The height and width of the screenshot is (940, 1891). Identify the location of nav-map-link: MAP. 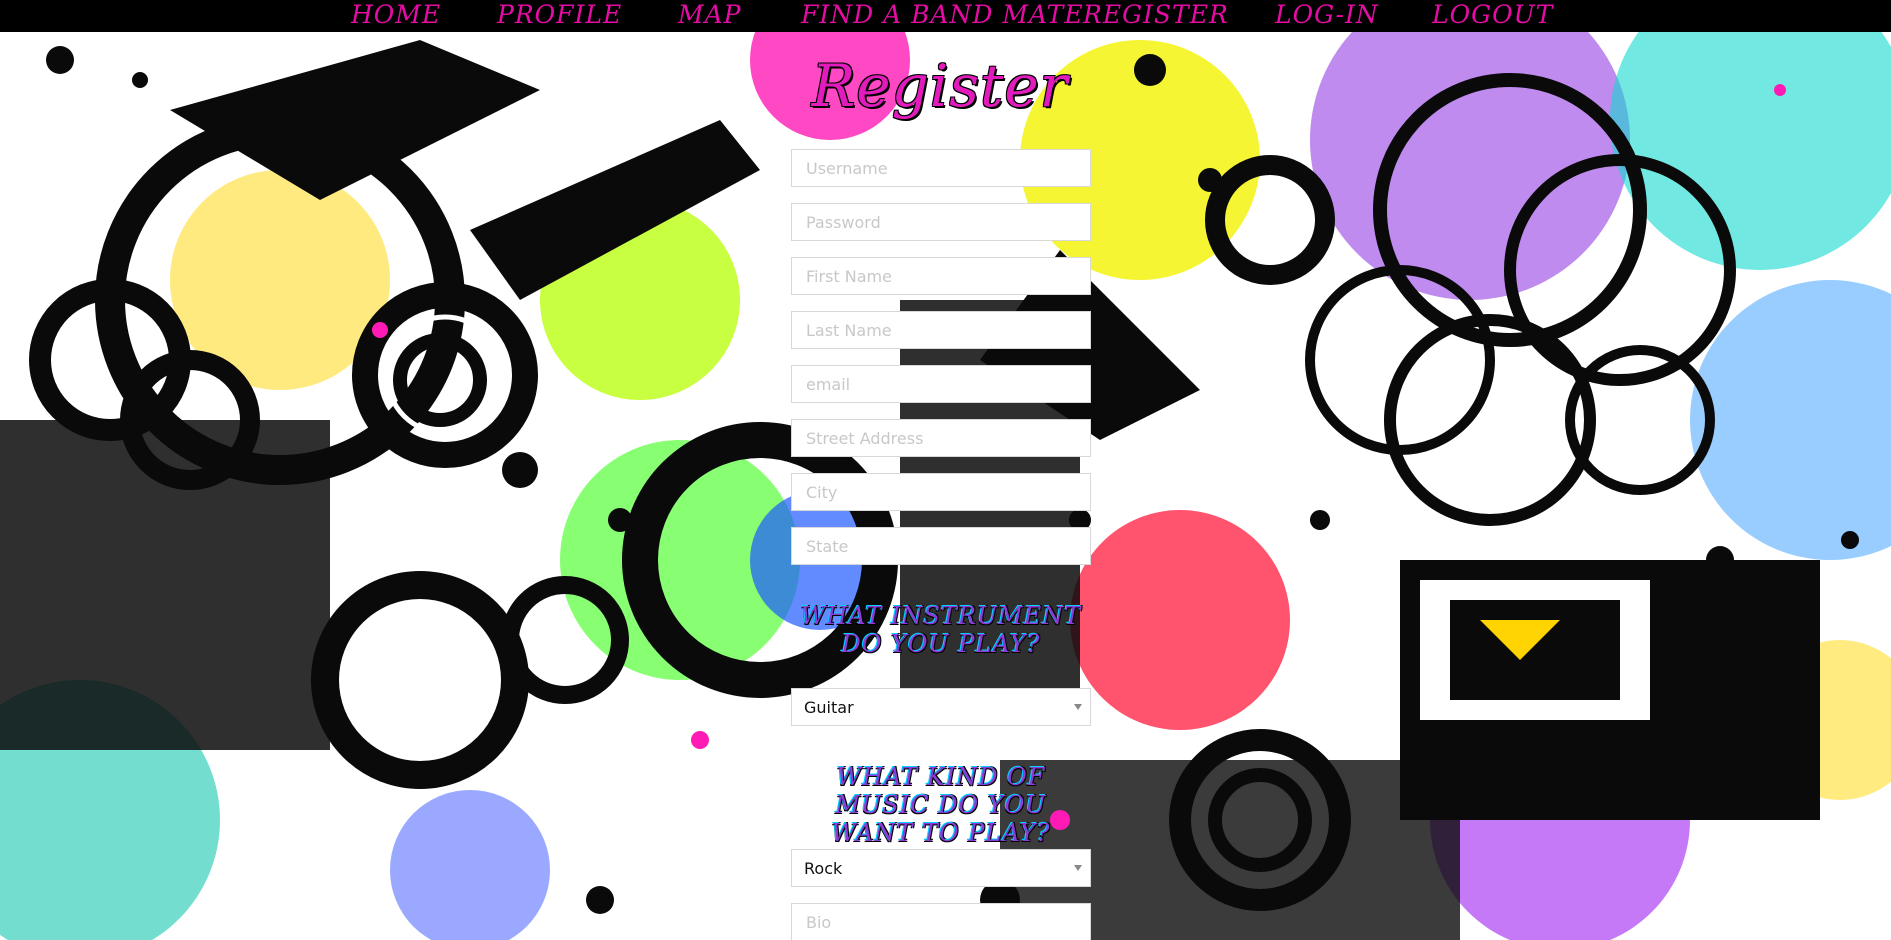
(709, 16).